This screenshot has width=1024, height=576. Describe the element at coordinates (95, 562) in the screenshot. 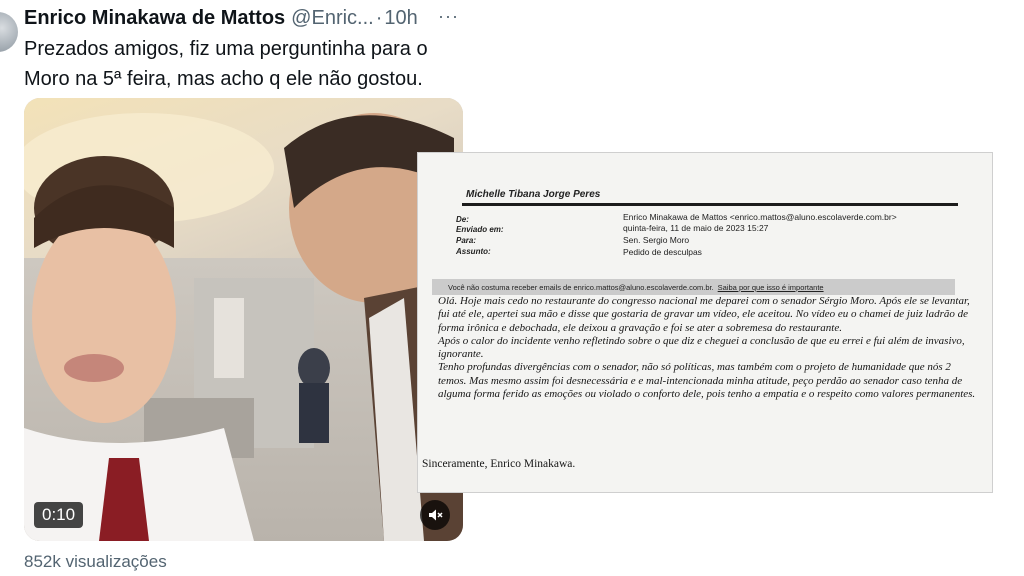

I see `view-count: 852k visualizações` at that location.